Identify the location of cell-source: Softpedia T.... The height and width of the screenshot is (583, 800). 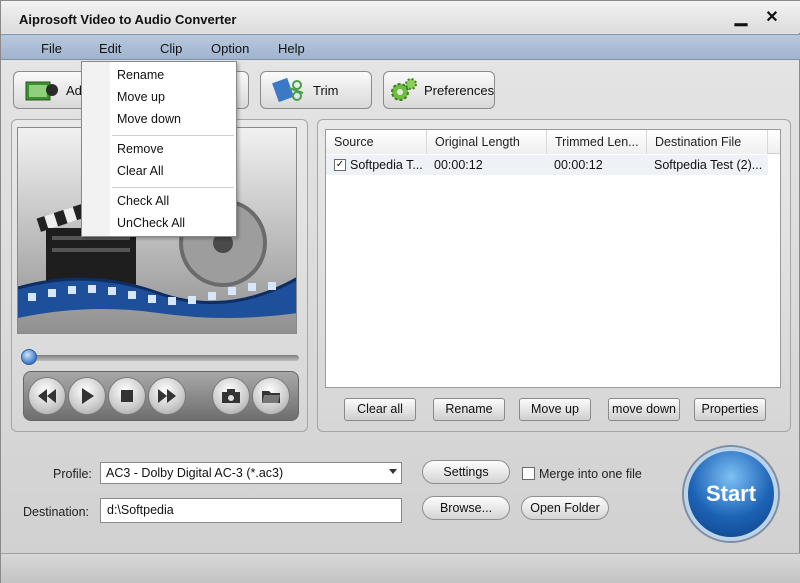
(386, 165).